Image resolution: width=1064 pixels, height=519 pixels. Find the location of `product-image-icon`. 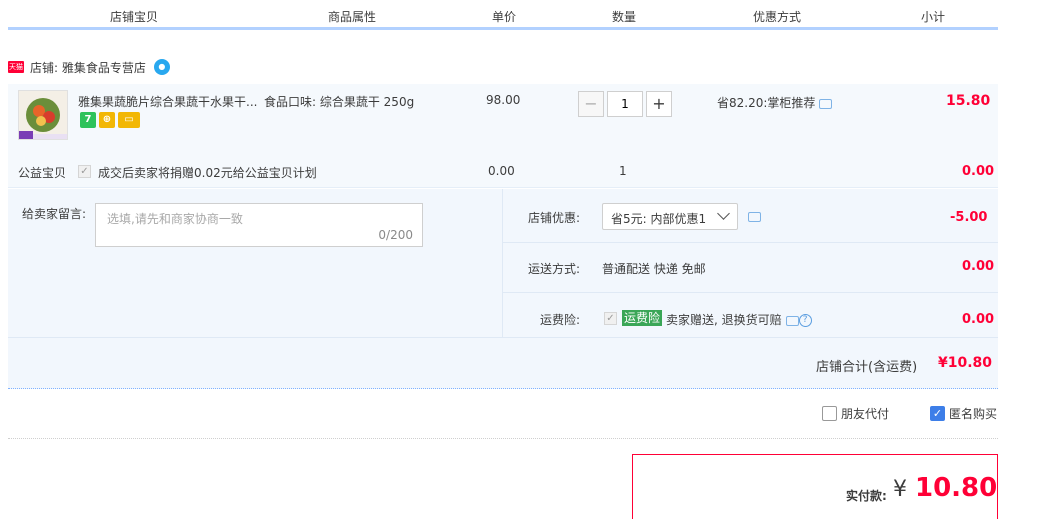

product-image-icon is located at coordinates (43, 115).